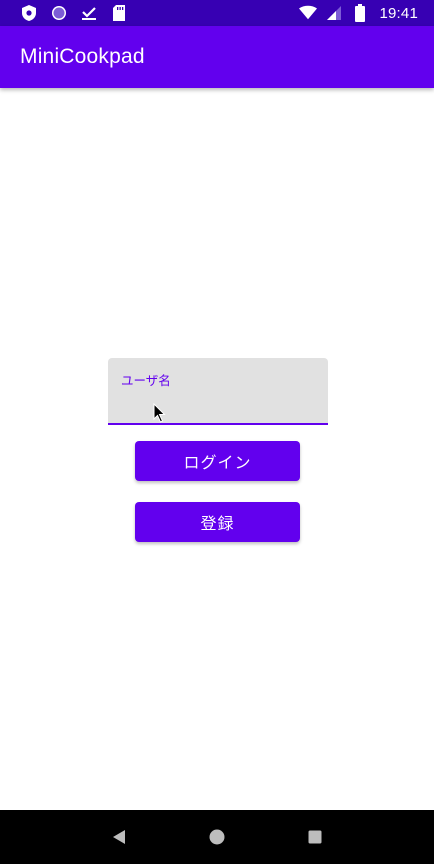 The width and height of the screenshot is (434, 864). I want to click on navigation-bar, so click(217, 837).